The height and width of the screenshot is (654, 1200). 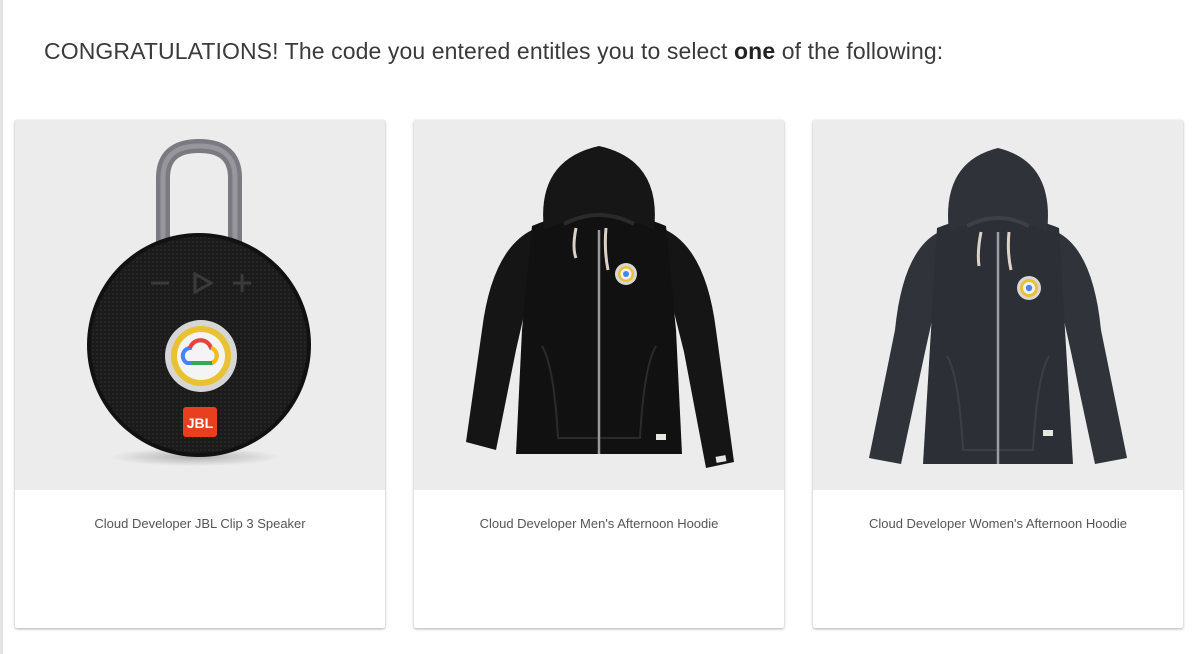 What do you see at coordinates (199, 302) in the screenshot?
I see `speaker-illustration: JBL` at bounding box center [199, 302].